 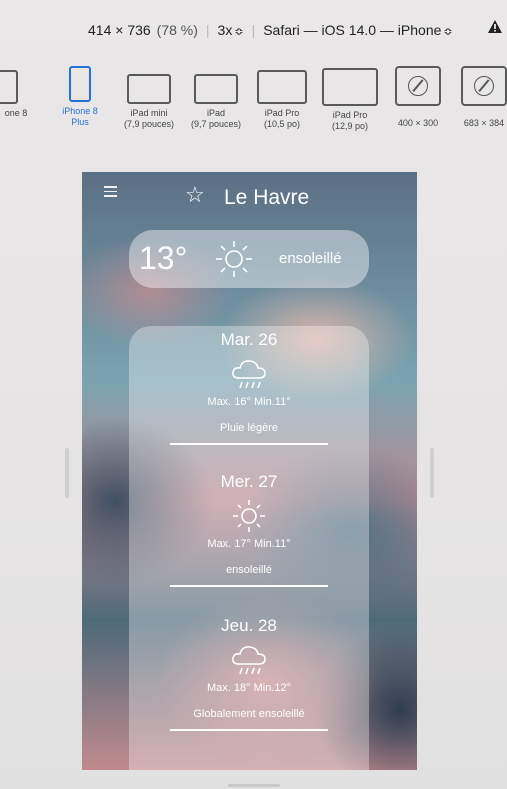 What do you see at coordinates (177, 30) in the screenshot?
I see `zoom-level: (78 %)` at bounding box center [177, 30].